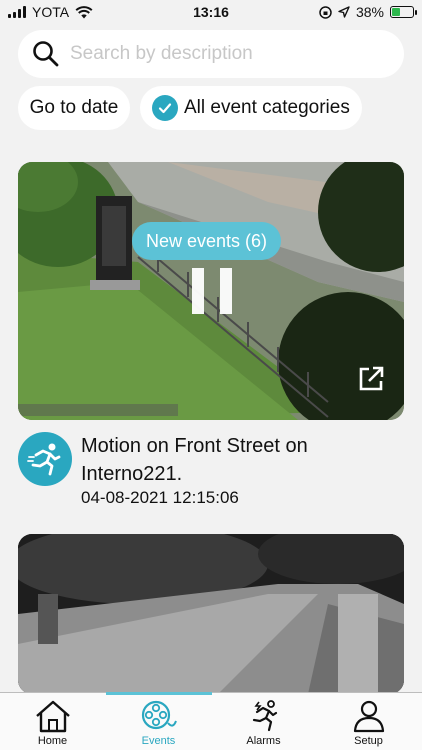 Image resolution: width=422 pixels, height=750 pixels. I want to click on search-input, so click(220, 54).